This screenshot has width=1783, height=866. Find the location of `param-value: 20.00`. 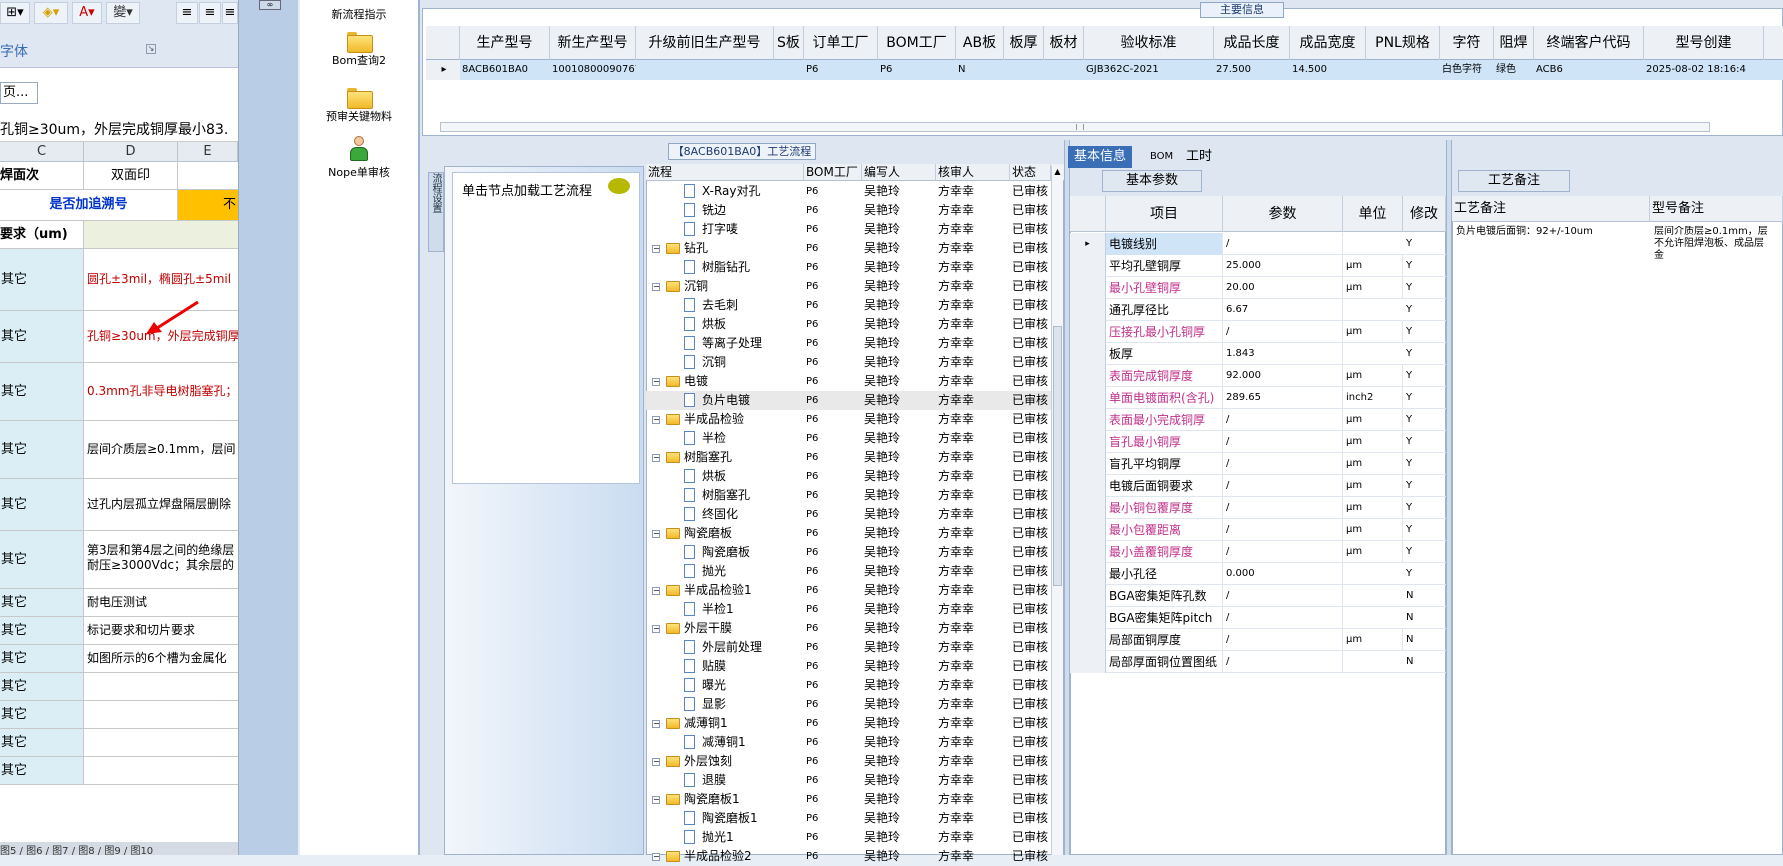

param-value: 20.00 is located at coordinates (1283, 288).